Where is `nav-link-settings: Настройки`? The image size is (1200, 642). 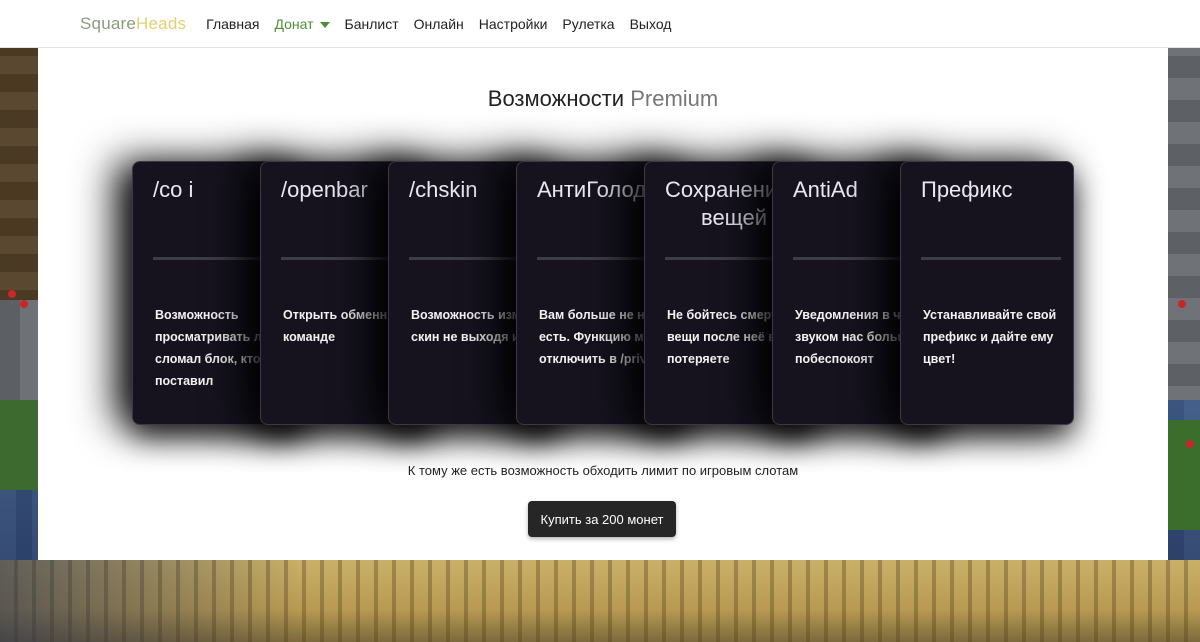 nav-link-settings: Настройки is located at coordinates (513, 24).